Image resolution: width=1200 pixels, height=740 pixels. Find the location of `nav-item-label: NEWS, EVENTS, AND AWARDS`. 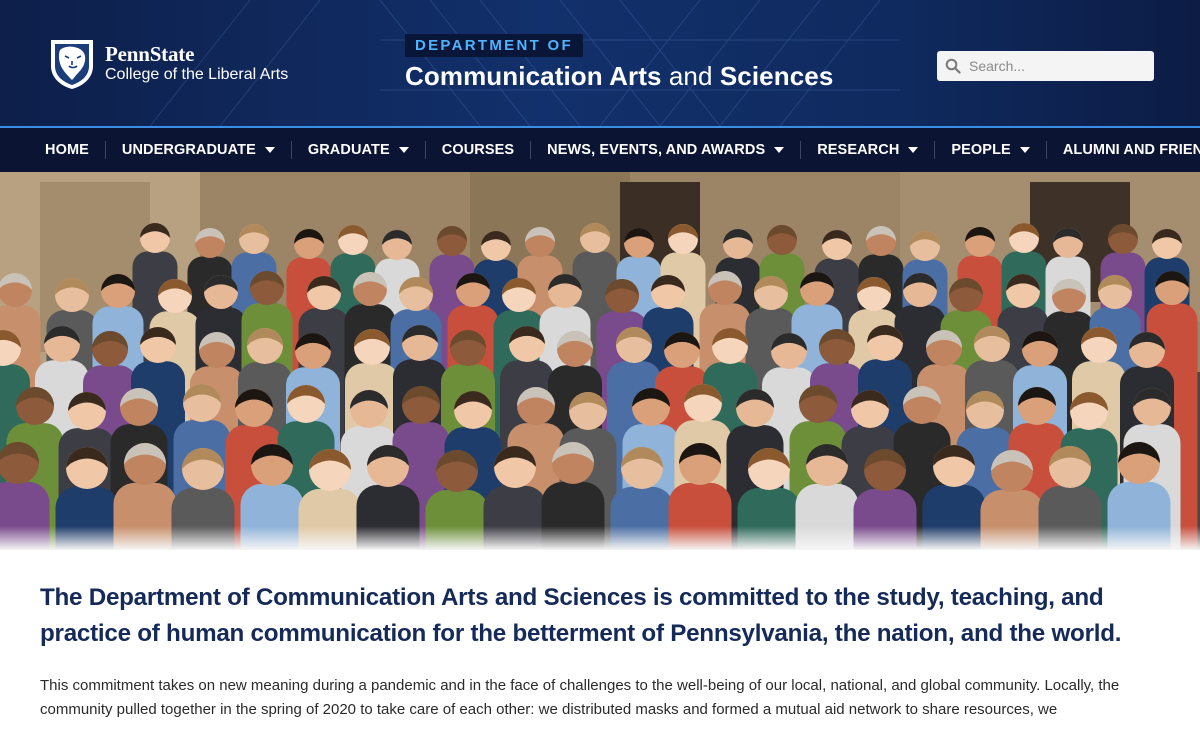

nav-item-label: NEWS, EVENTS, AND AWARDS is located at coordinates (656, 150).